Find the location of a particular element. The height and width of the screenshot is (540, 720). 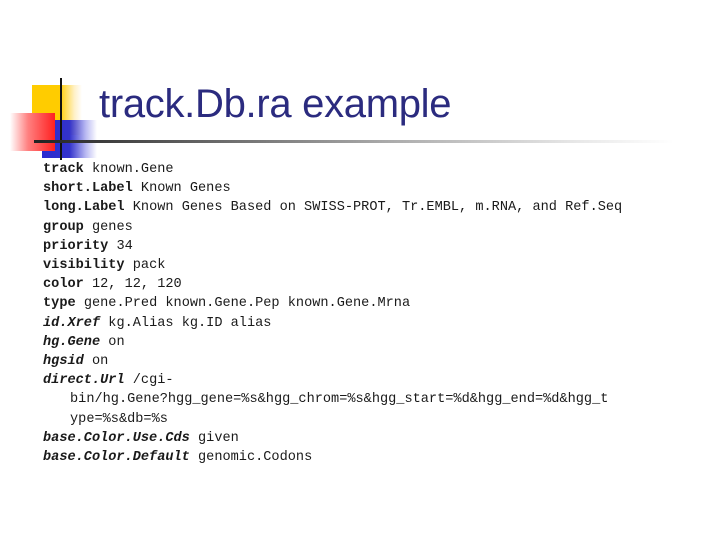

title-underline-rule is located at coordinates (354, 141).